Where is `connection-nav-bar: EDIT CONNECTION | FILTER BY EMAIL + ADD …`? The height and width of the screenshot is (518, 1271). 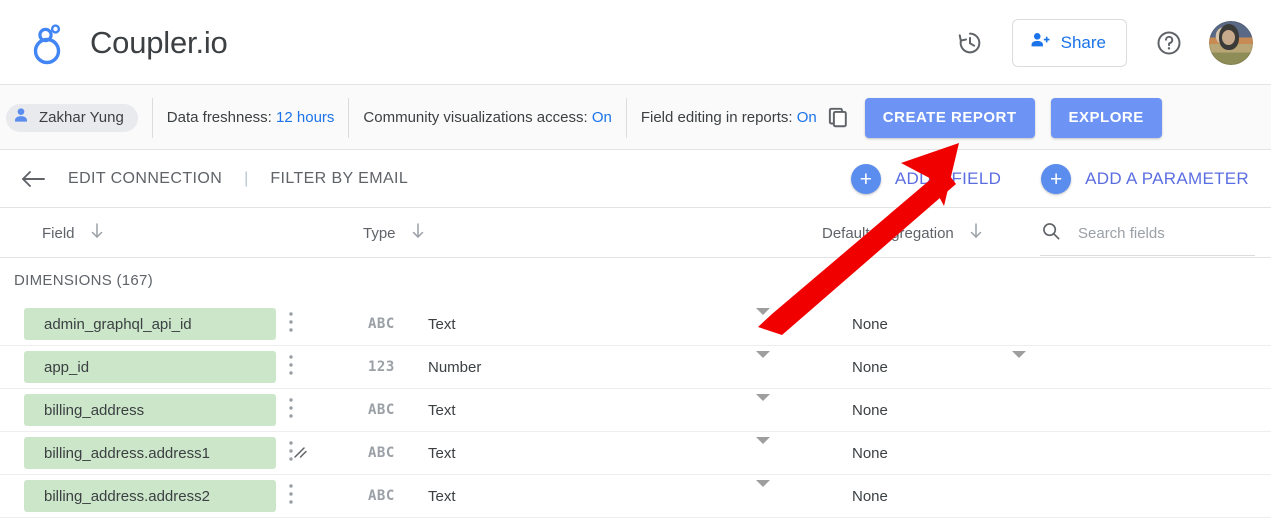
connection-nav-bar: EDIT CONNECTION | FILTER BY EMAIL + ADD … is located at coordinates (635, 179).